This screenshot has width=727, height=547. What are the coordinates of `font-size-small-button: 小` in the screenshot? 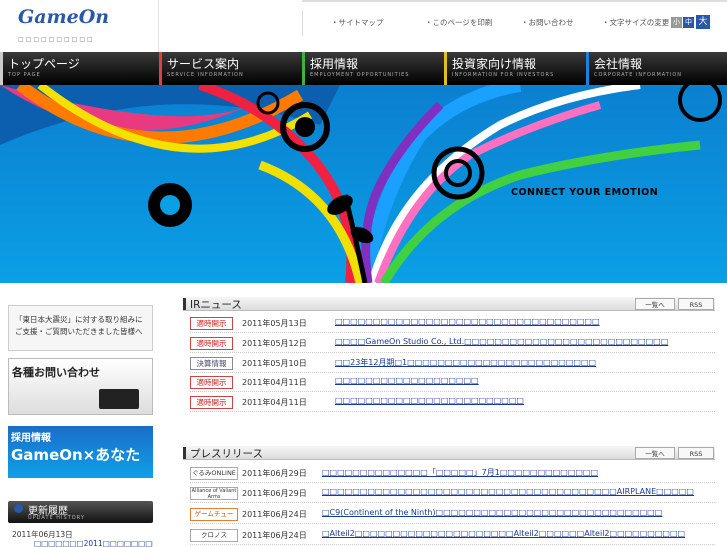 It's located at (676, 22).